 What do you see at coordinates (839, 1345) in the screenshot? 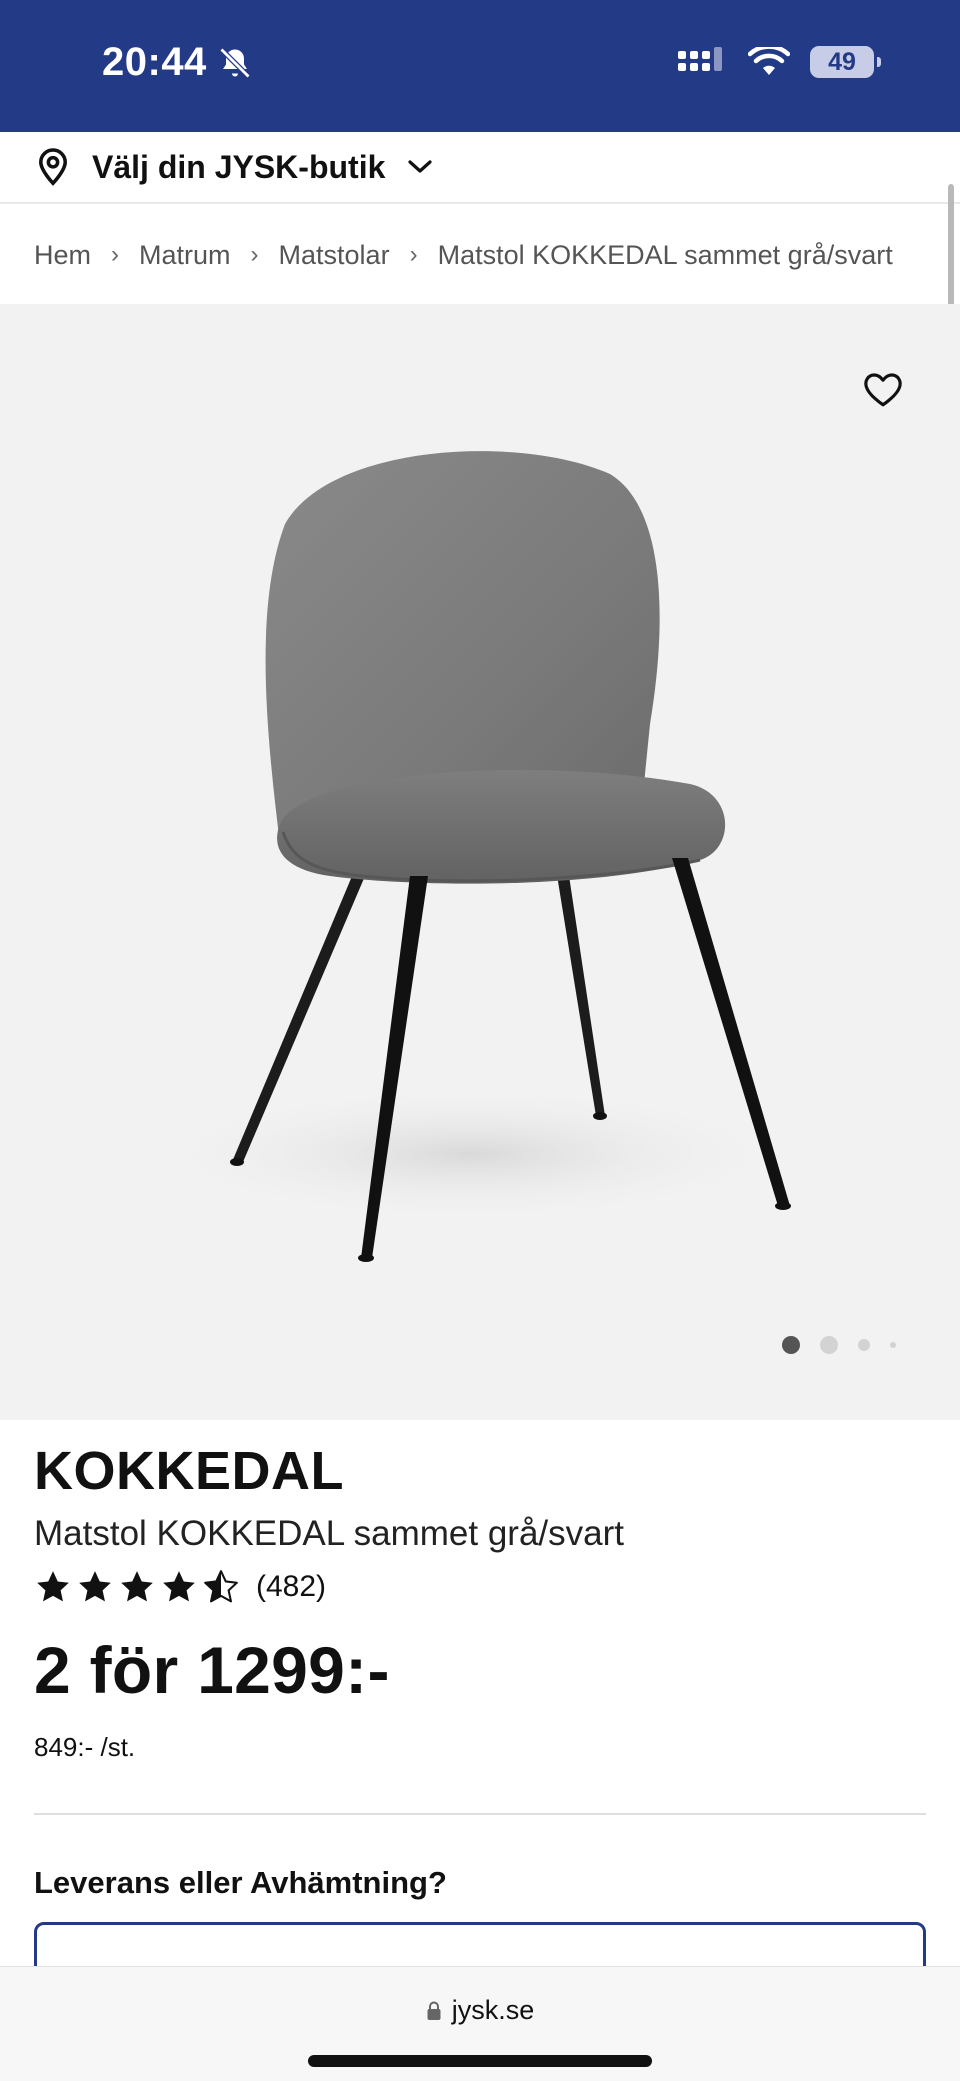
I see `gallery-pagination` at bounding box center [839, 1345].